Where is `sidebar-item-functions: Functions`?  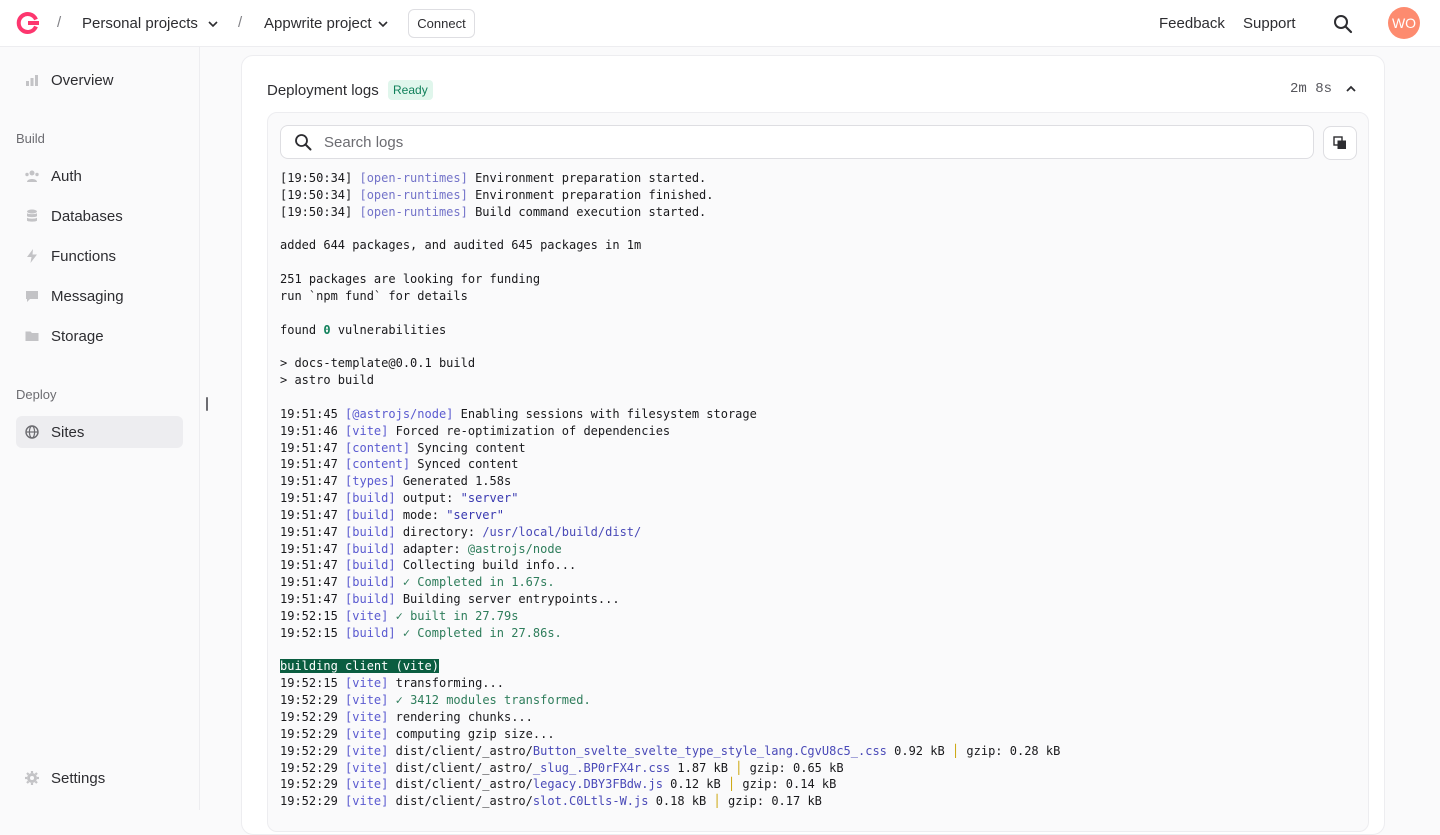 sidebar-item-functions: Functions is located at coordinates (99, 256).